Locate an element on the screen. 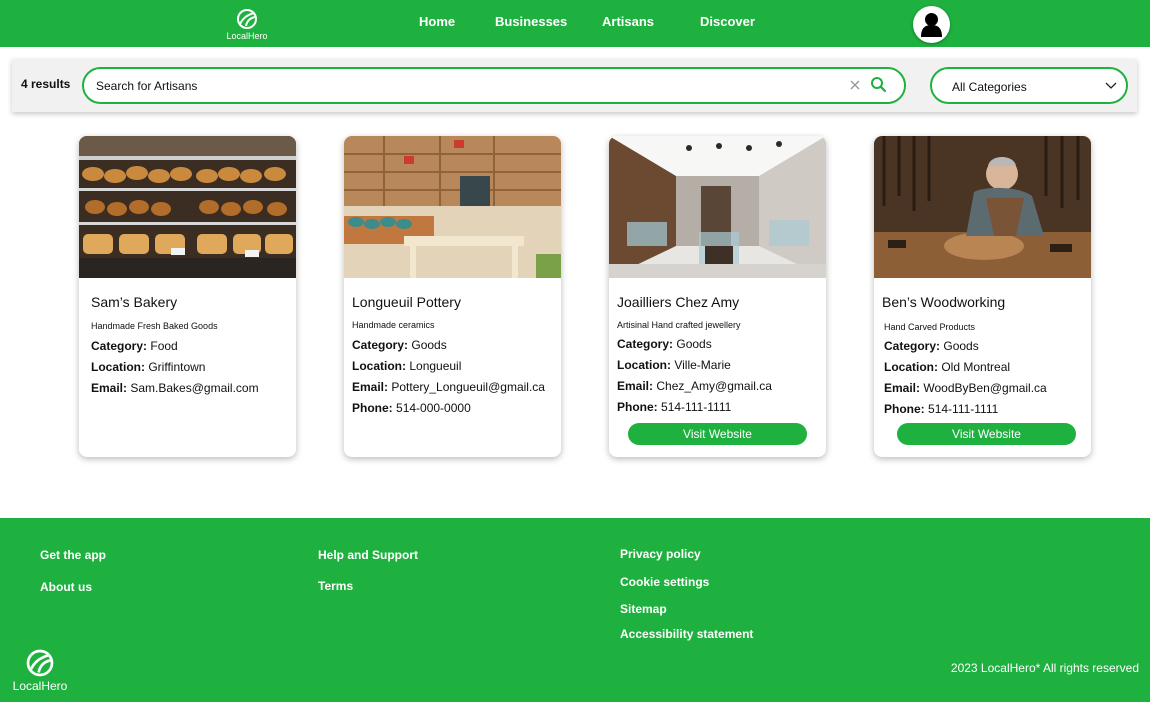  footer-link-get-the-app: Get the app is located at coordinates (73, 555).